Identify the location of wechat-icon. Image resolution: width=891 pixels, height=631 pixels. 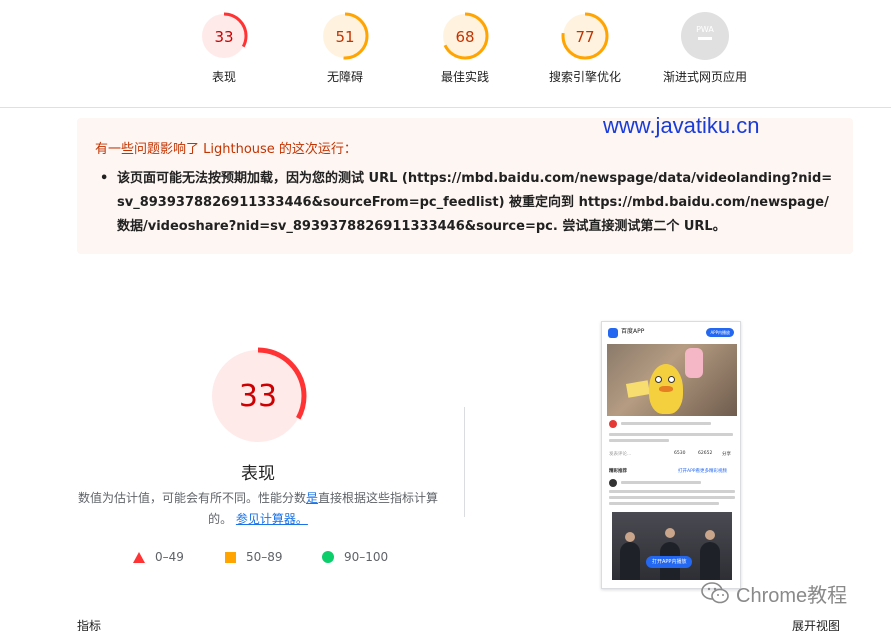
(715, 593).